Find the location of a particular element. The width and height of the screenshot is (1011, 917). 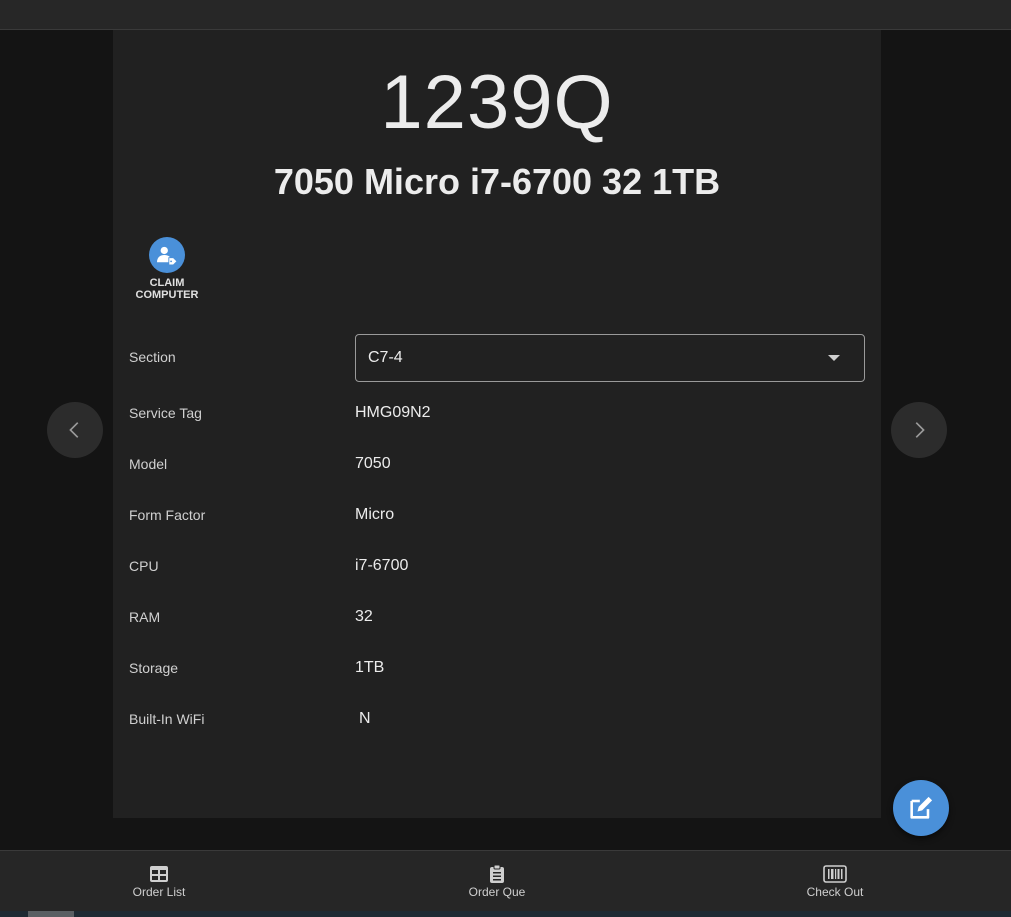

asset-id: 1239Q is located at coordinates (497, 102).